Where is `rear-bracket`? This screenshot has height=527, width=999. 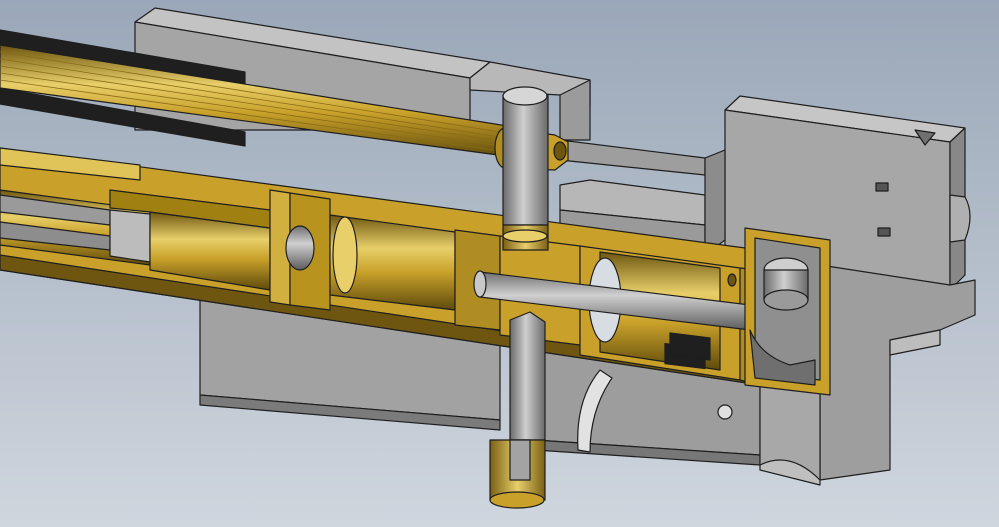 rear-bracket is located at coordinates (787, 311).